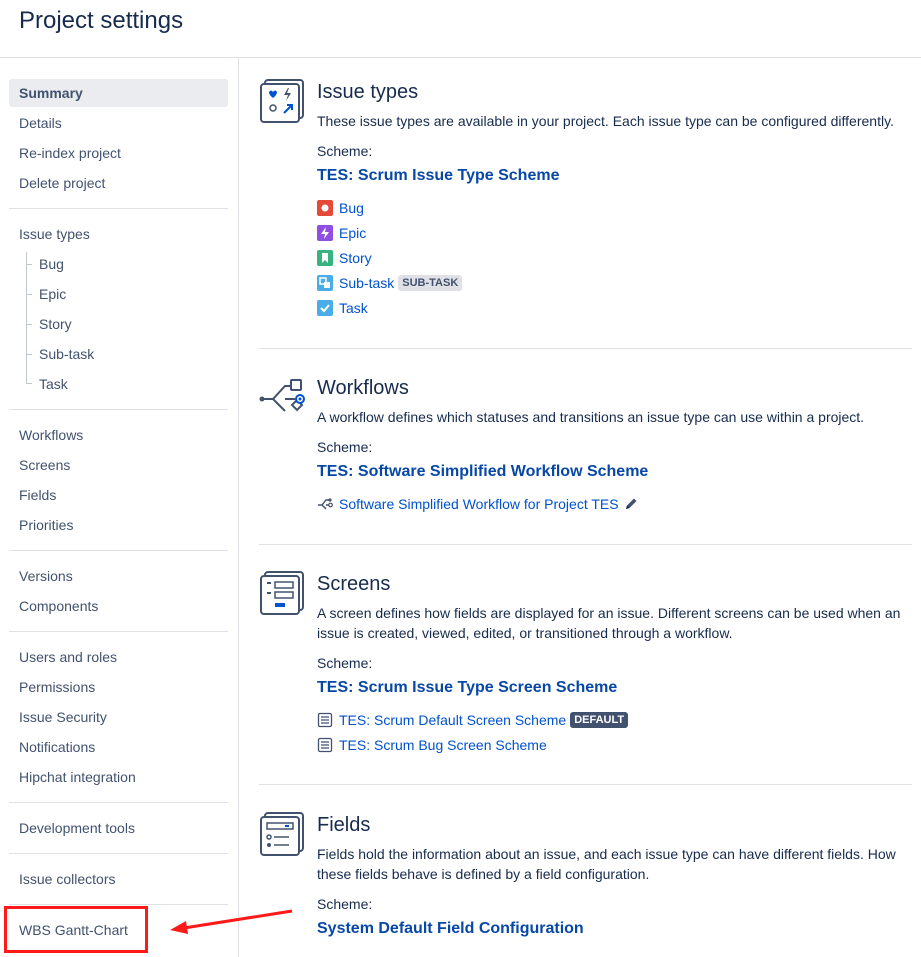  Describe the element at coordinates (614, 472) in the screenshot. I see `workflow-scheme-link: TES: Software Simplified Workflow Scheme` at that location.